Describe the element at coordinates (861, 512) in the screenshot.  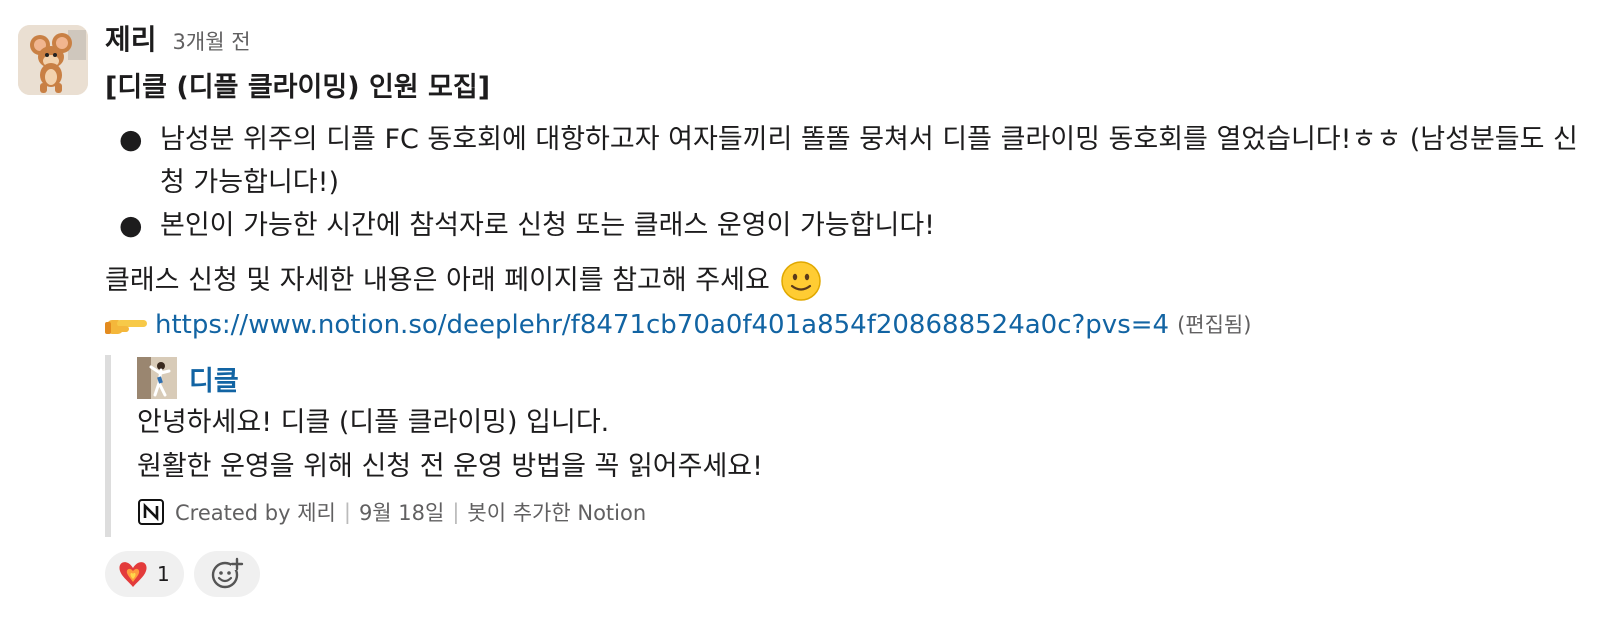
I see `preview-footer: Created by 제리 | 9월 18일 | 봇이 추가한 Notion` at that location.